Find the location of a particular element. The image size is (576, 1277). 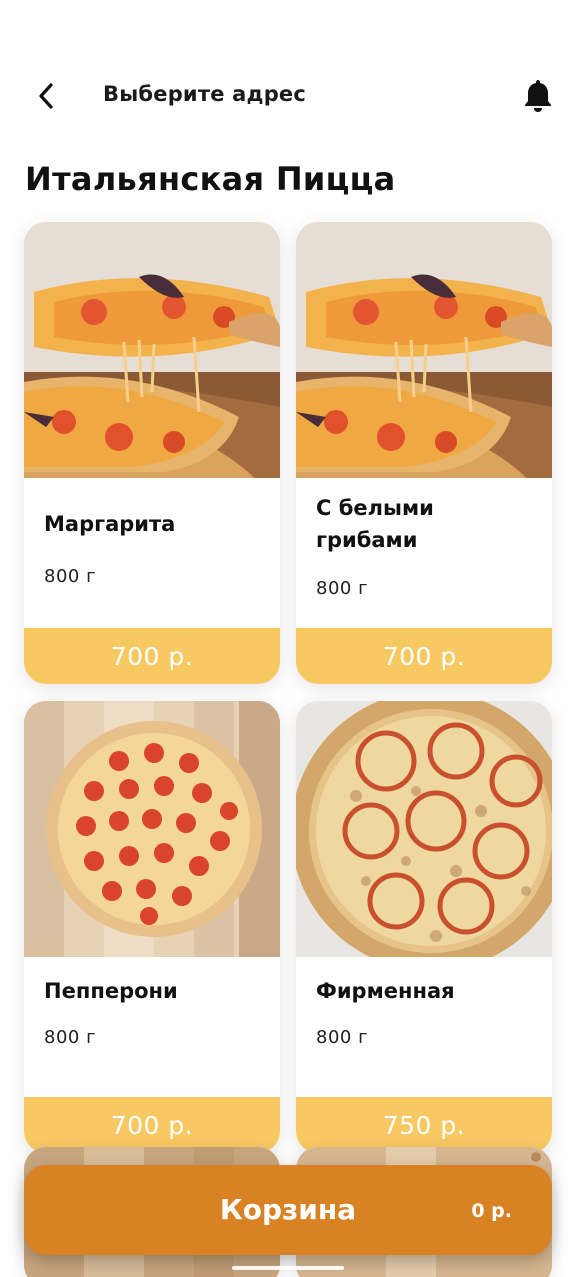

back-button is located at coordinates (46, 96).